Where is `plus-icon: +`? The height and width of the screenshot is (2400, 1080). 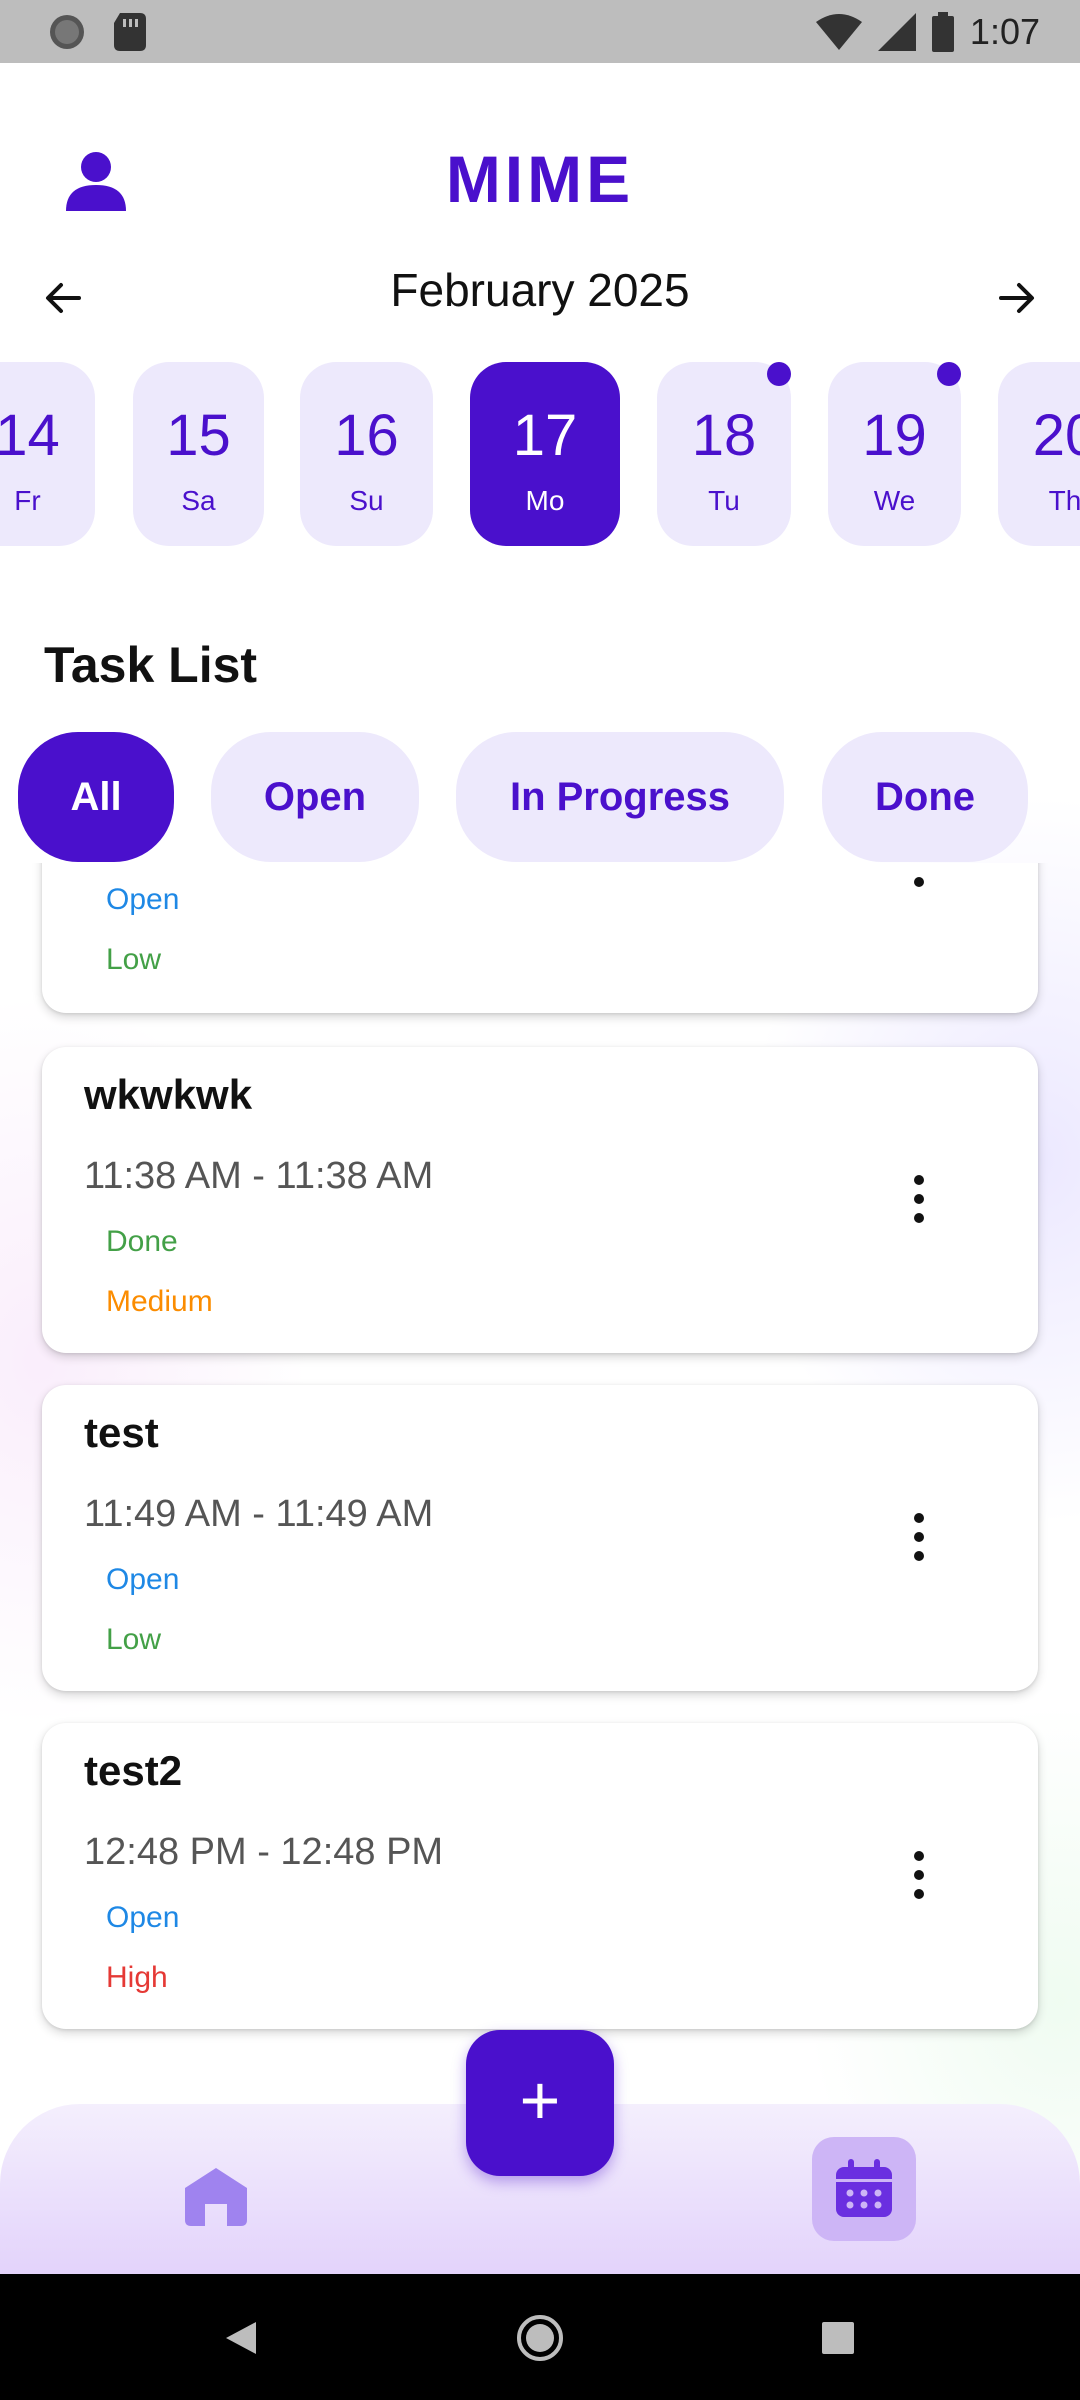
plus-icon: + is located at coordinates (540, 2100).